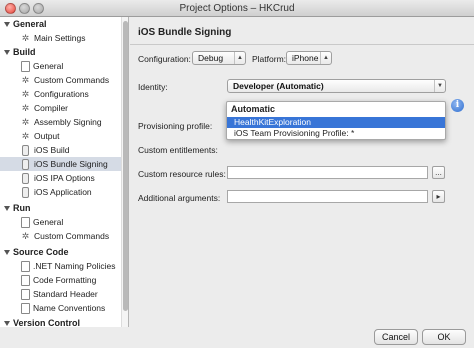 The height and width of the screenshot is (348, 474). I want to click on additional-arguments-label: Additional arguments:, so click(179, 198).